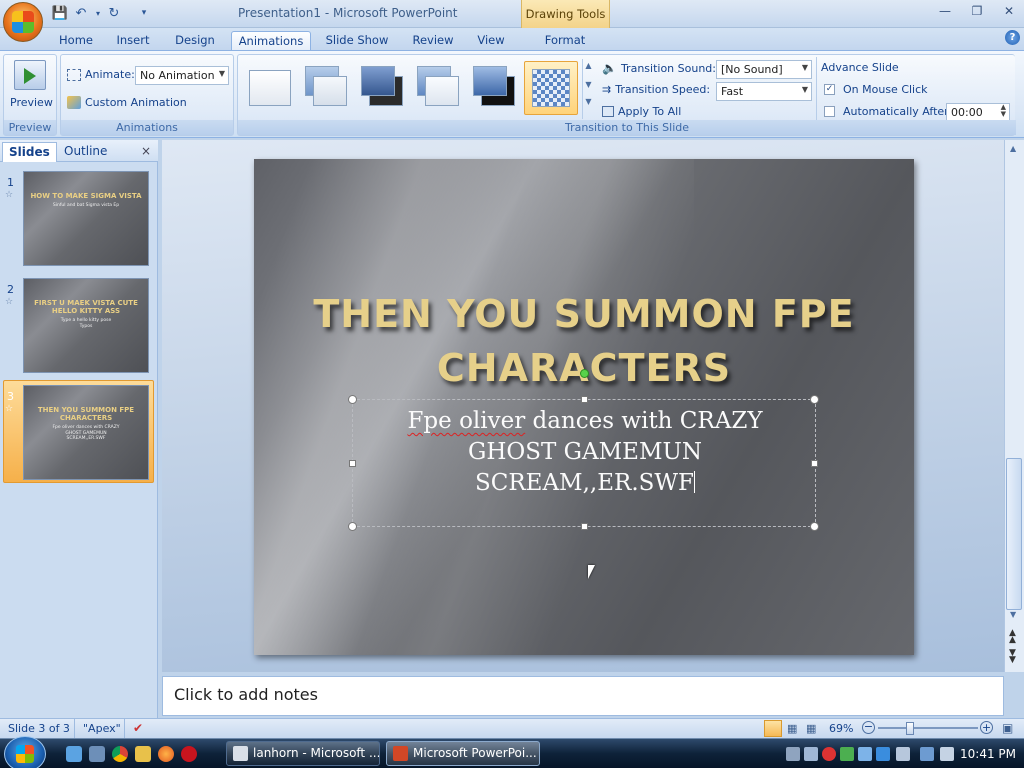  What do you see at coordinates (143, 754) in the screenshot?
I see `folder-icon` at bounding box center [143, 754].